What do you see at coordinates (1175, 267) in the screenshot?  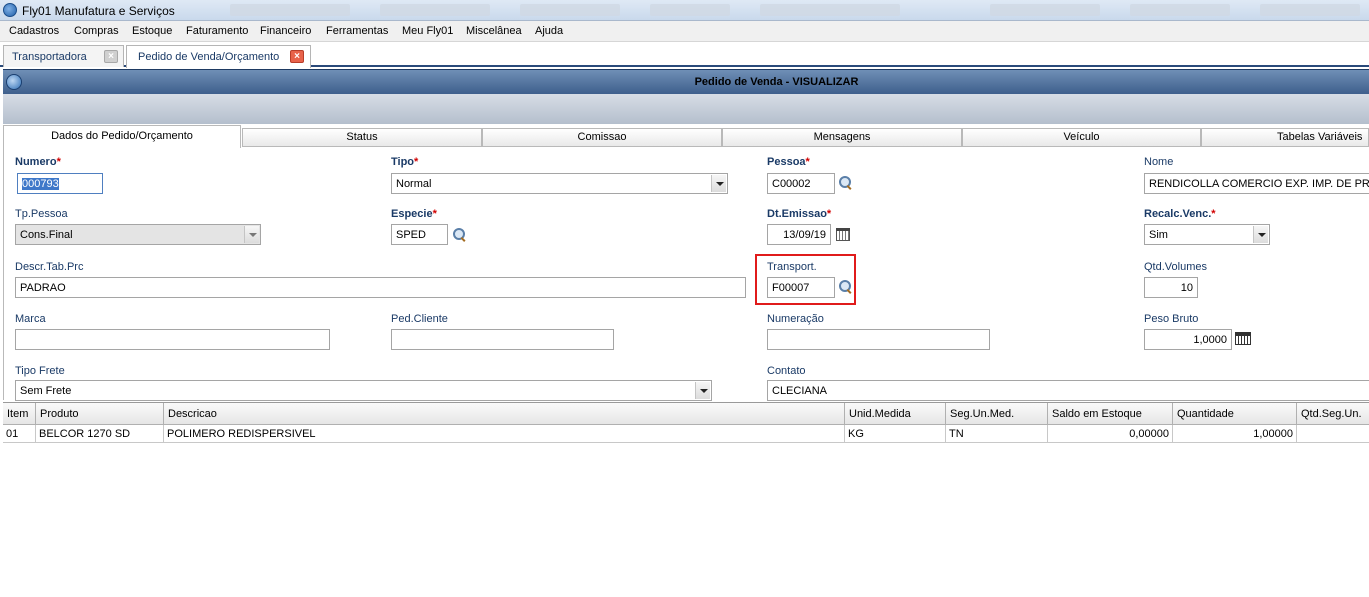 I see `qtd-volumes-label: Qtd.Volumes` at bounding box center [1175, 267].